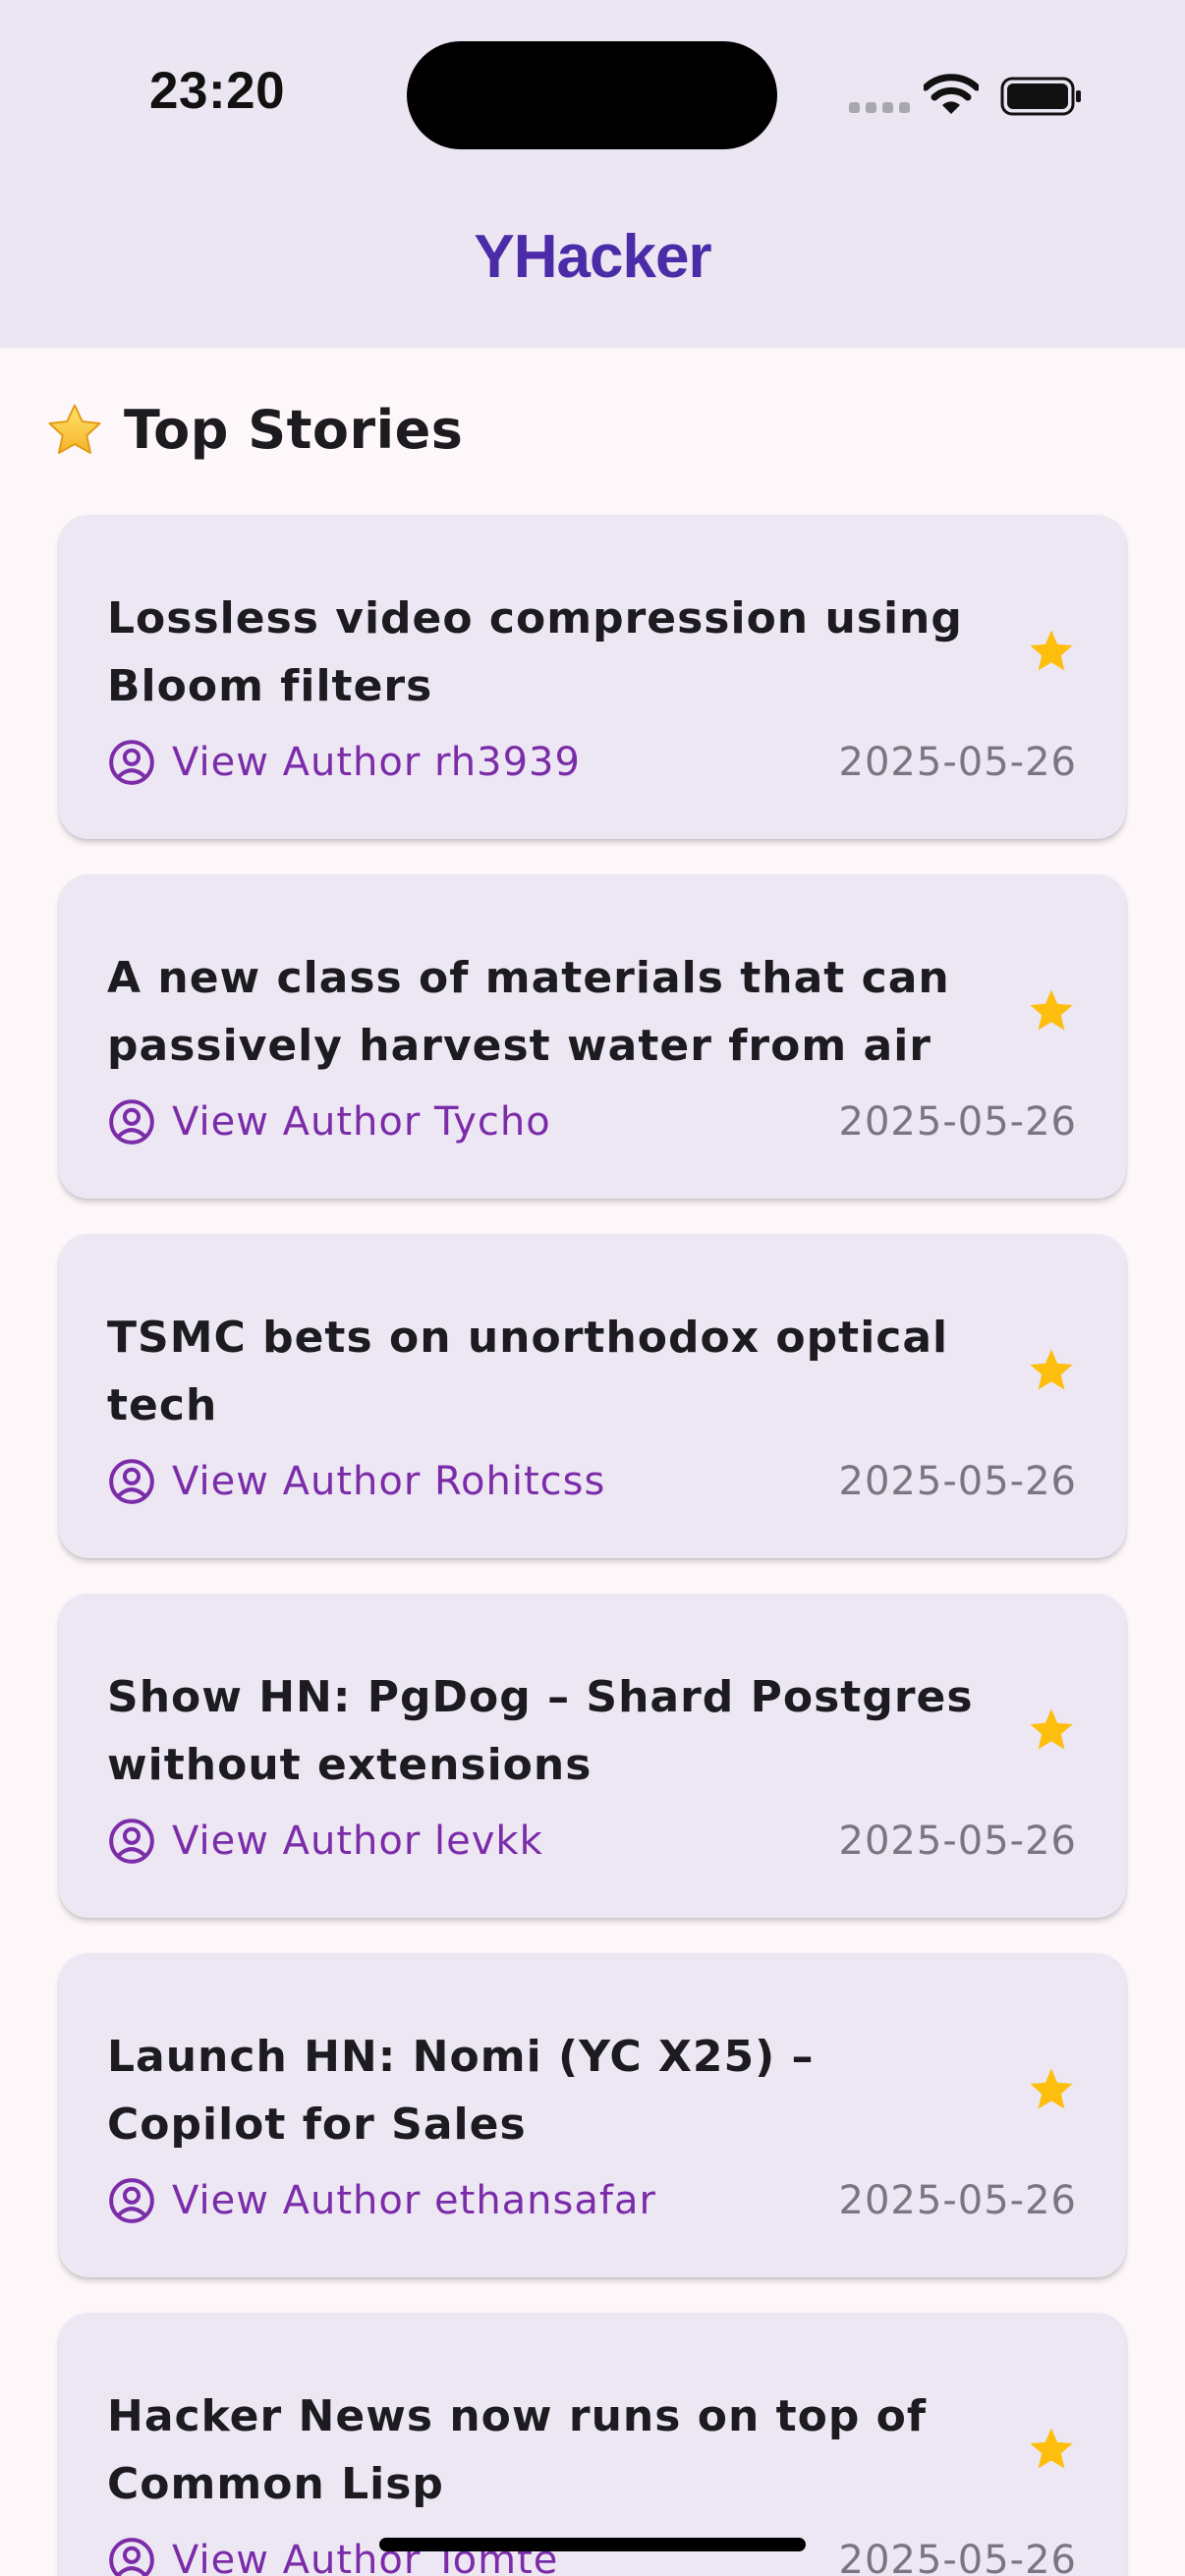 This screenshot has height=2576, width=1185. What do you see at coordinates (414, 2200) in the screenshot?
I see `author-link-text: View Author ethansafar` at bounding box center [414, 2200].